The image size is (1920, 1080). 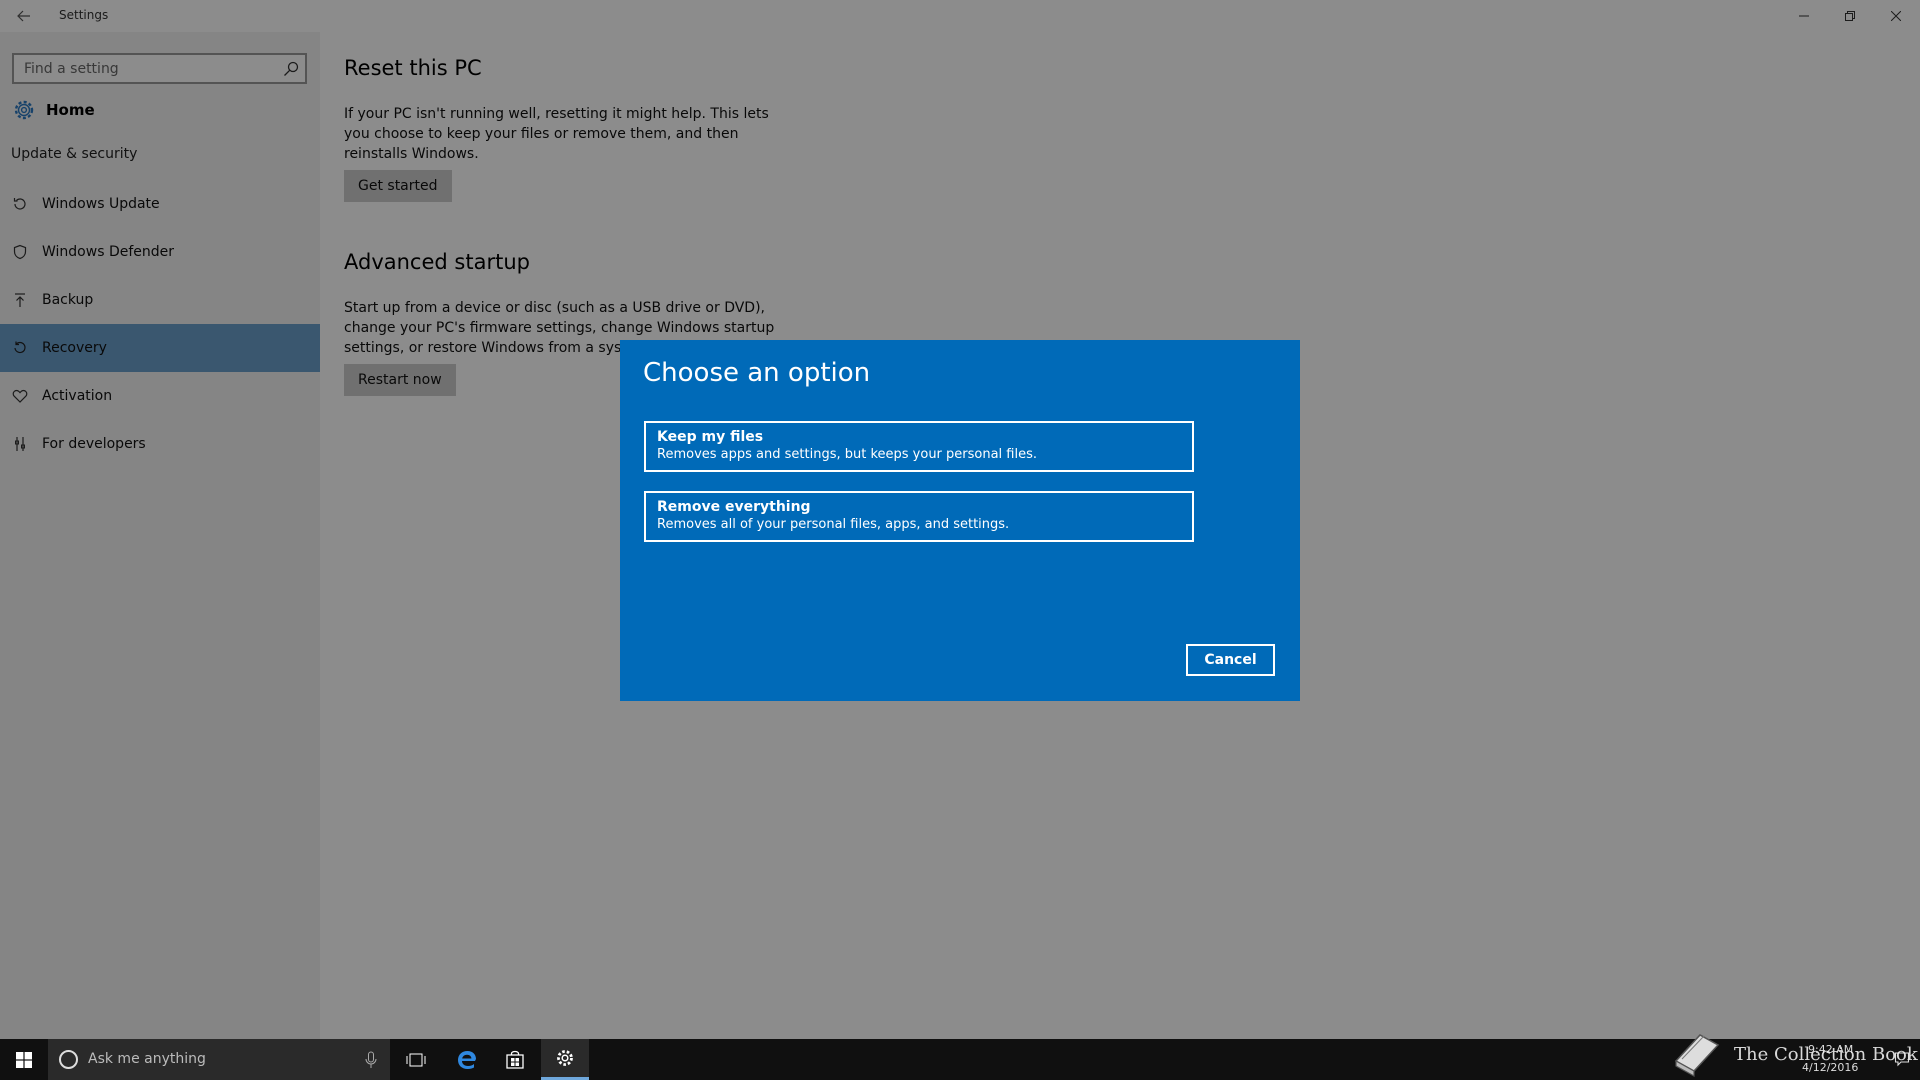 I want to click on cancel-button: Cancel, so click(x=1230, y=660).